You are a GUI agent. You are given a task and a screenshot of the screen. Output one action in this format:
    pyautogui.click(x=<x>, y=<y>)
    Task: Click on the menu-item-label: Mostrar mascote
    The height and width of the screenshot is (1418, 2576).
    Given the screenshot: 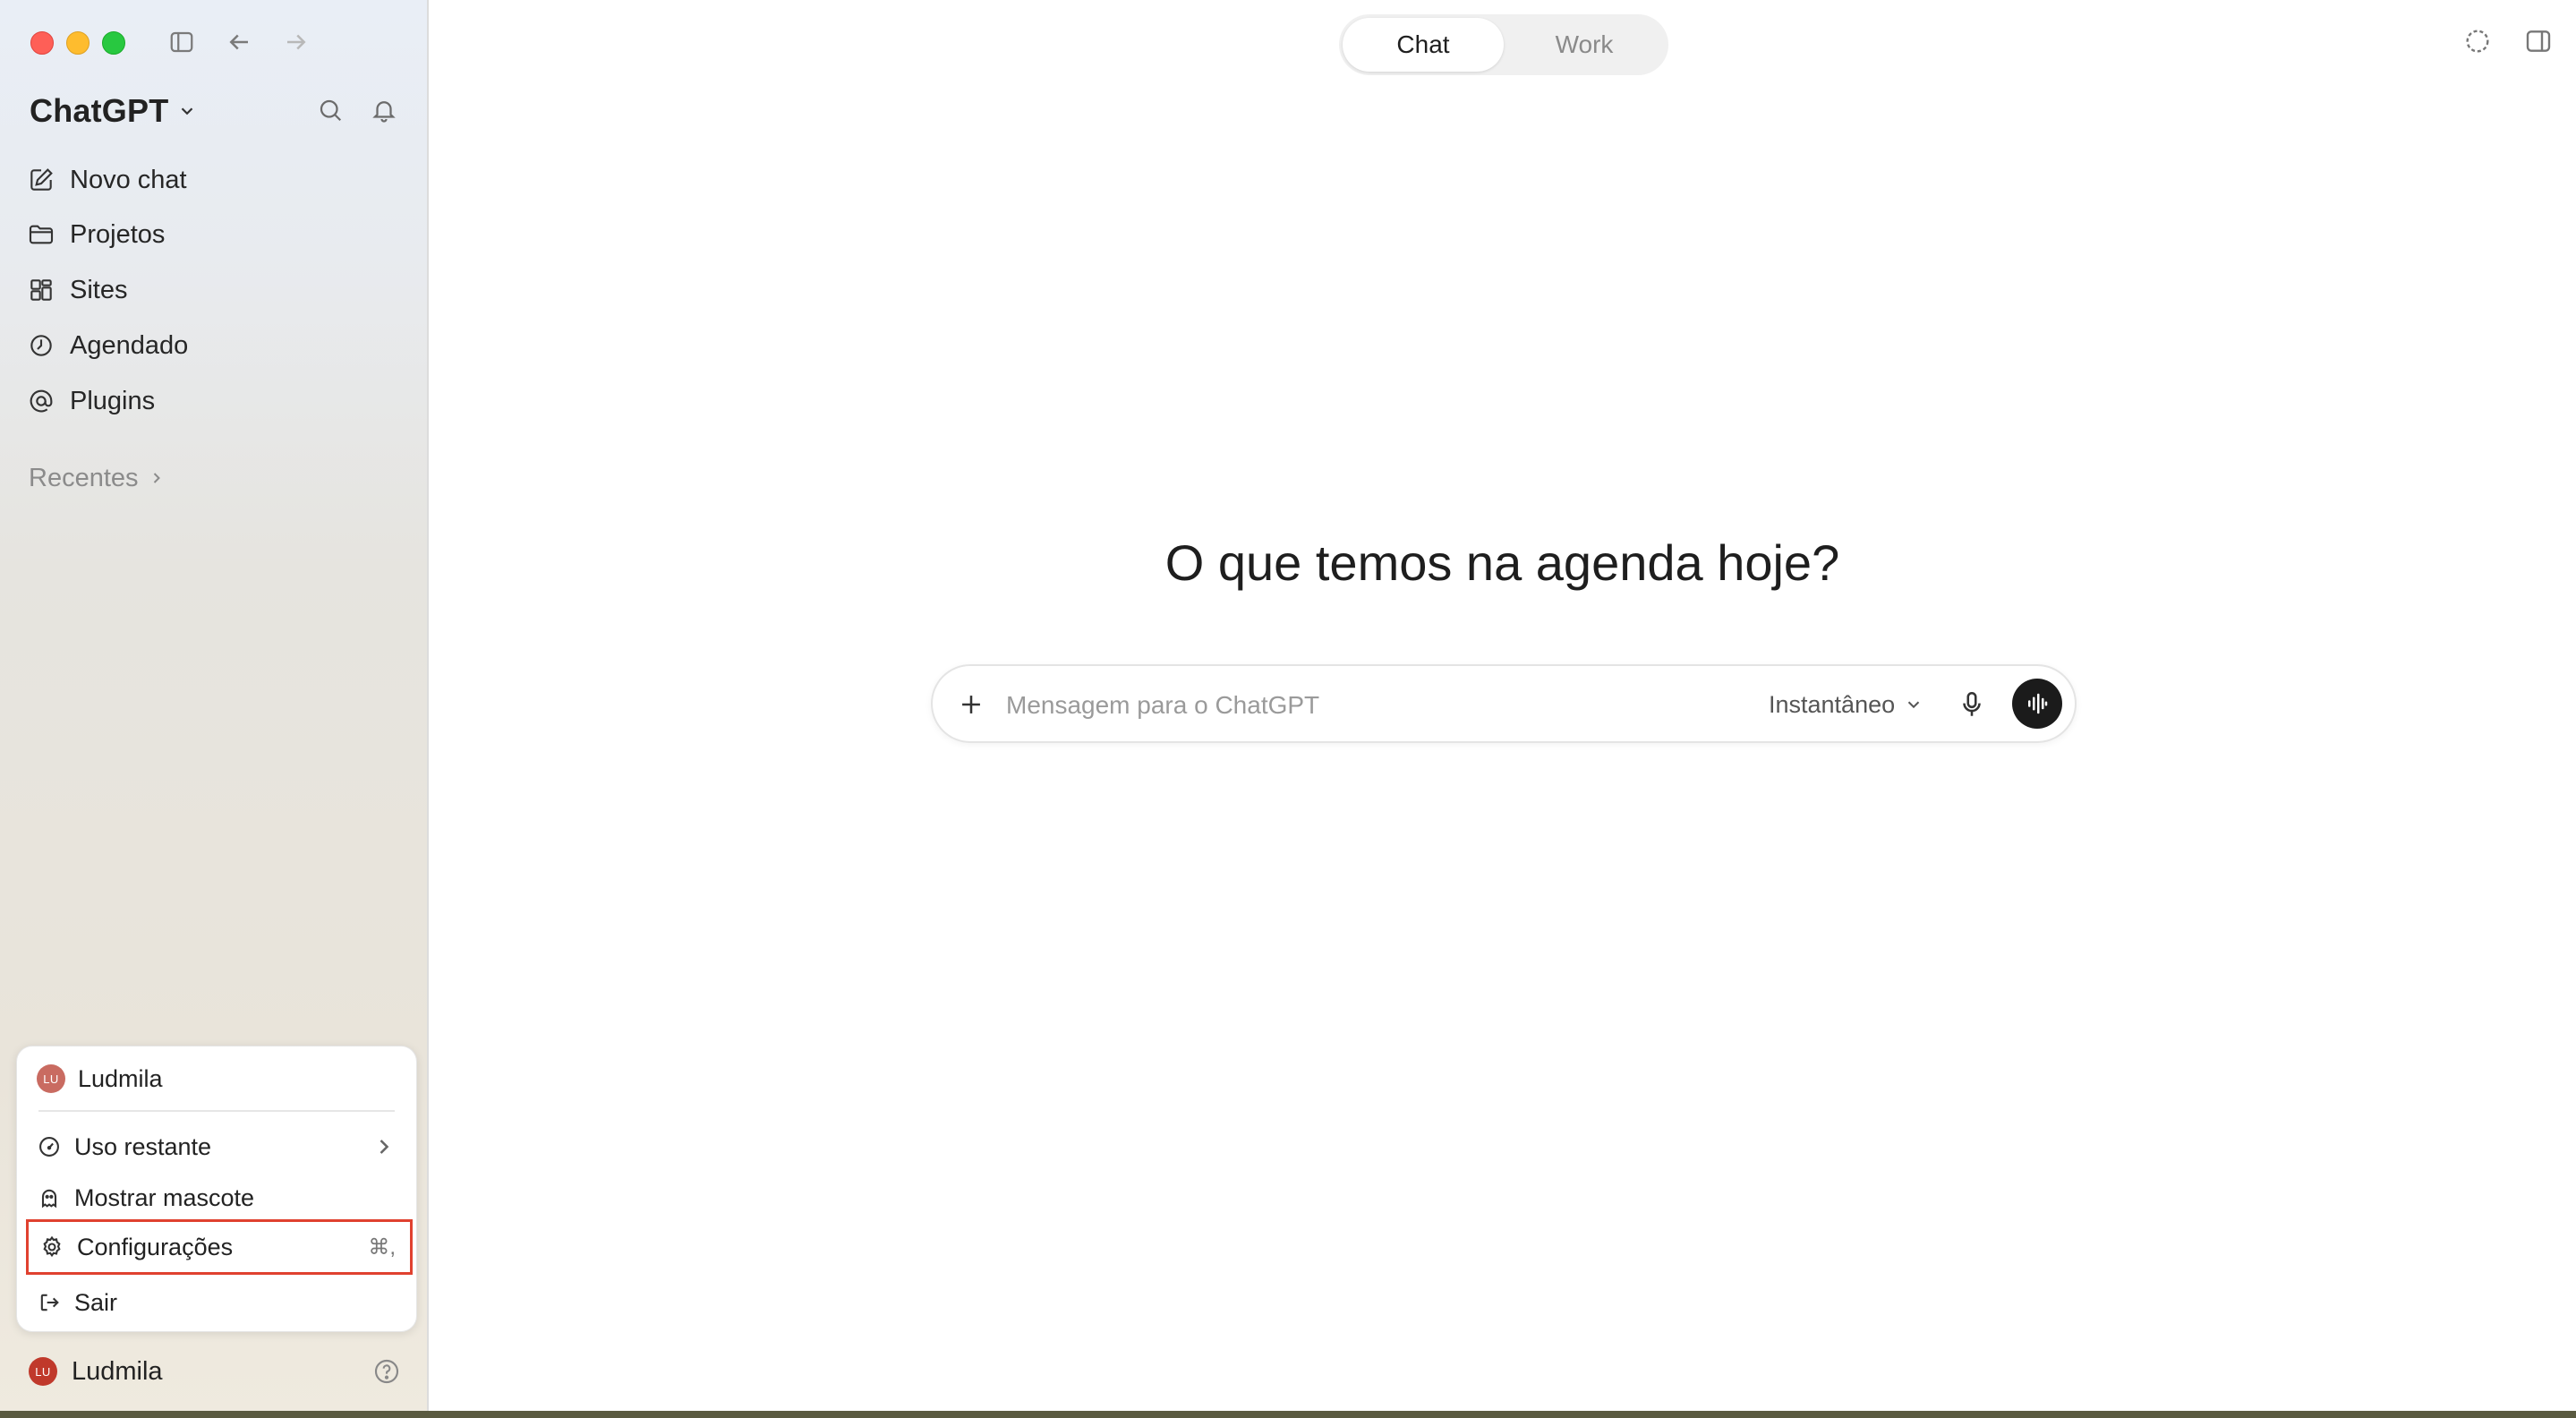 What is the action you would take?
    pyautogui.click(x=164, y=1197)
    